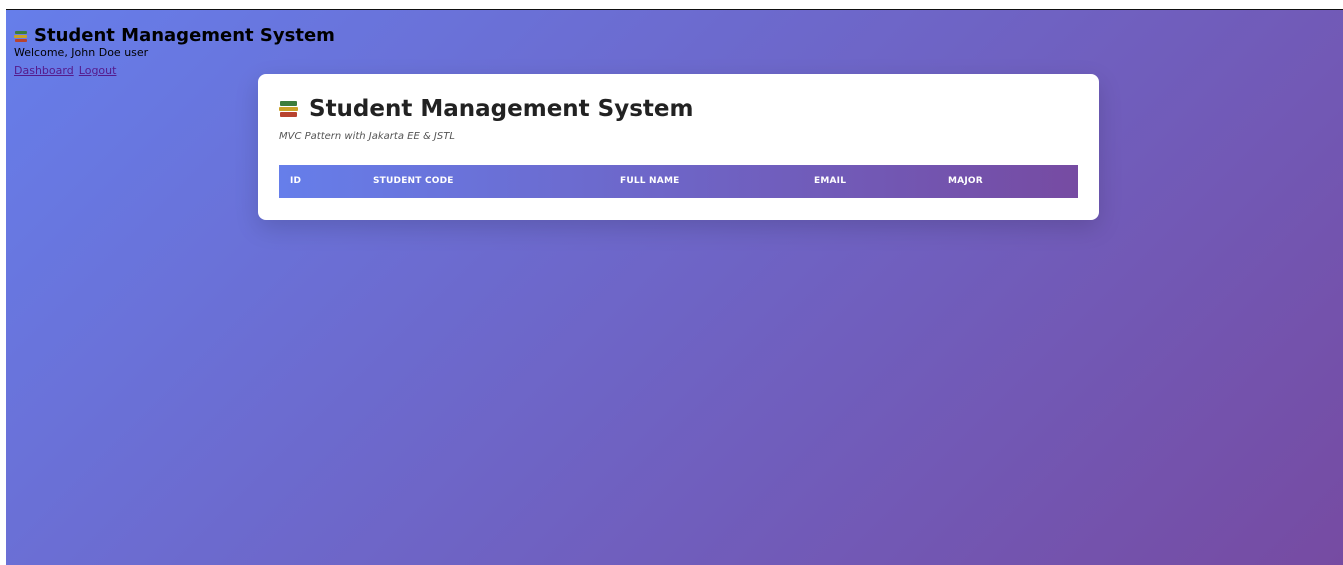 Image resolution: width=1343 pixels, height=565 pixels. I want to click on students-table-header: ID STUDENT CODE FULL NAME EMAIL MAJOR, so click(678, 181).